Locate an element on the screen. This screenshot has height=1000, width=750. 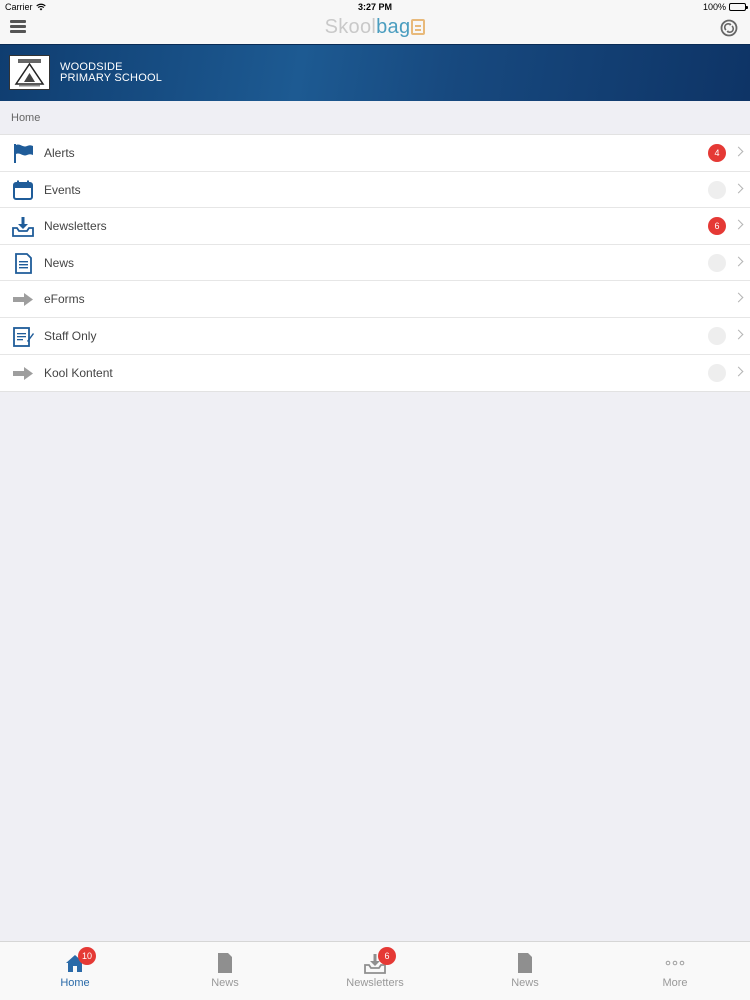
menu-item-news: News is located at coordinates (375, 263).